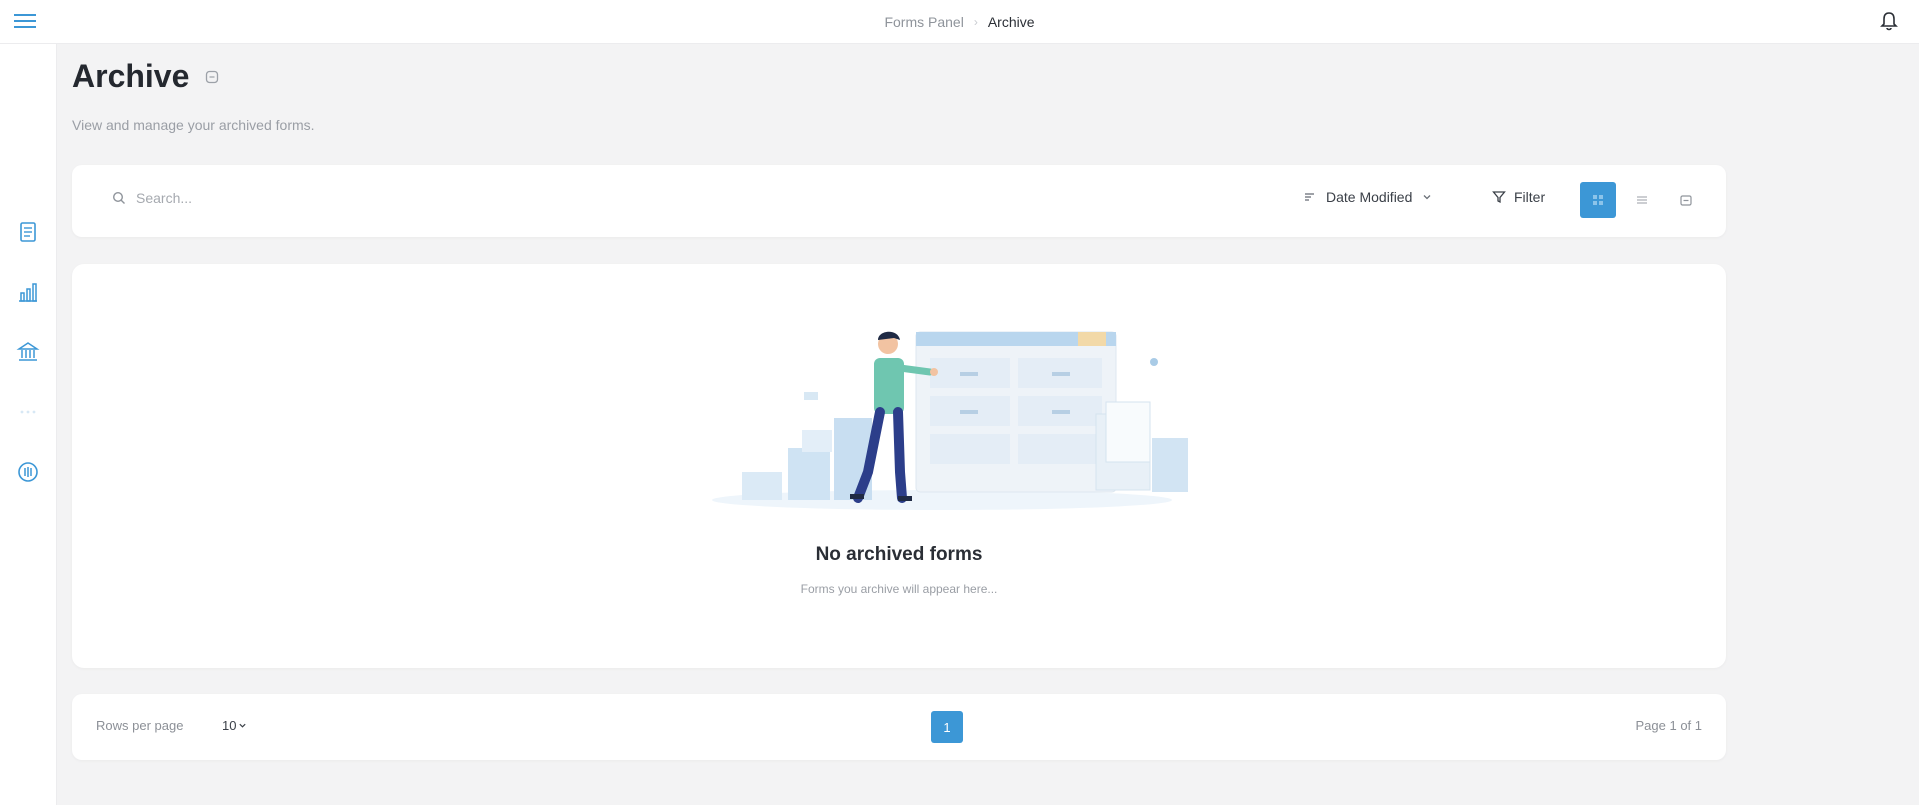 The width and height of the screenshot is (1919, 805). Describe the element at coordinates (1669, 725) in the screenshot. I see `page-info: Page 1 of 1` at that location.